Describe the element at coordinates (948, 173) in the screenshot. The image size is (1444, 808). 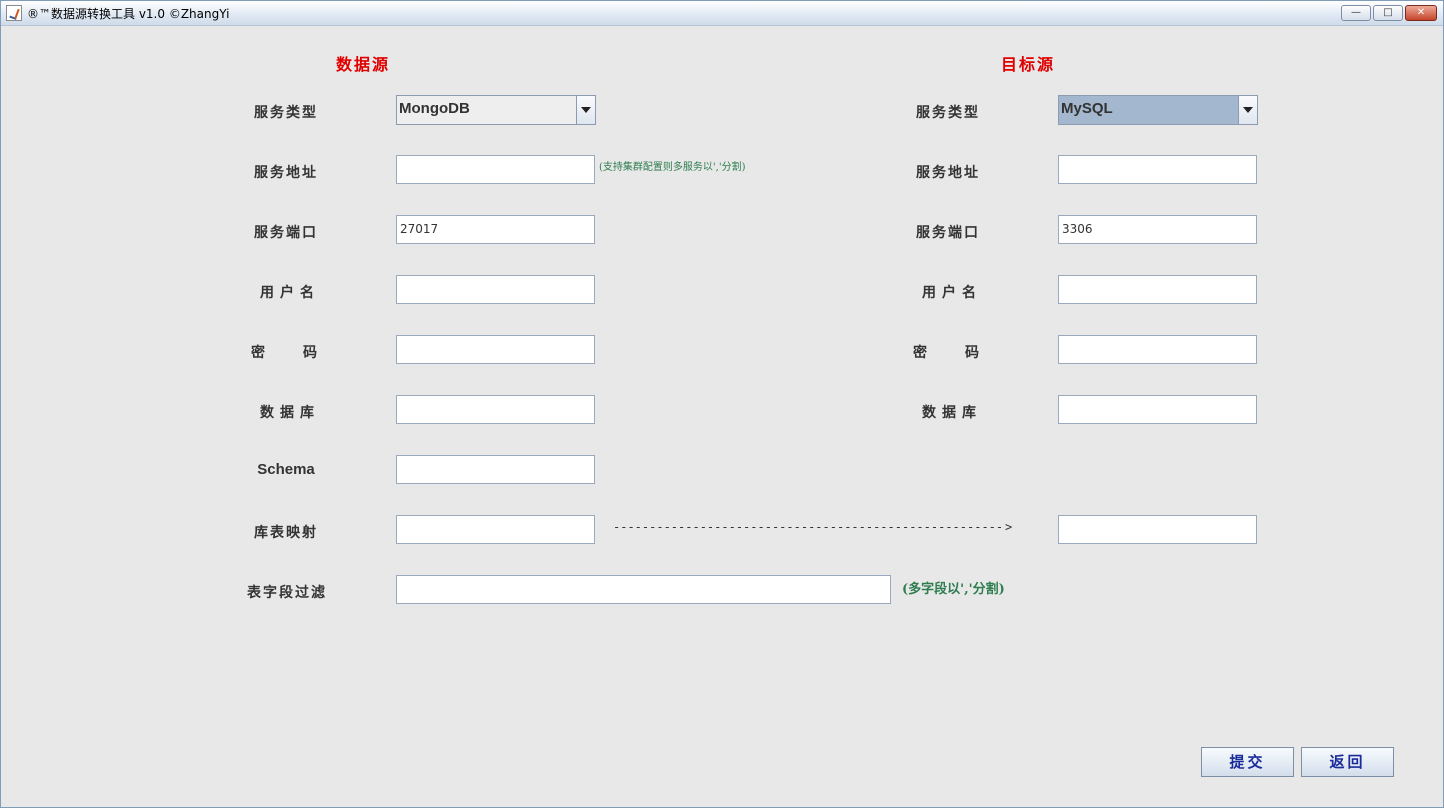
I see `target-service-address-label: 服务地址` at that location.